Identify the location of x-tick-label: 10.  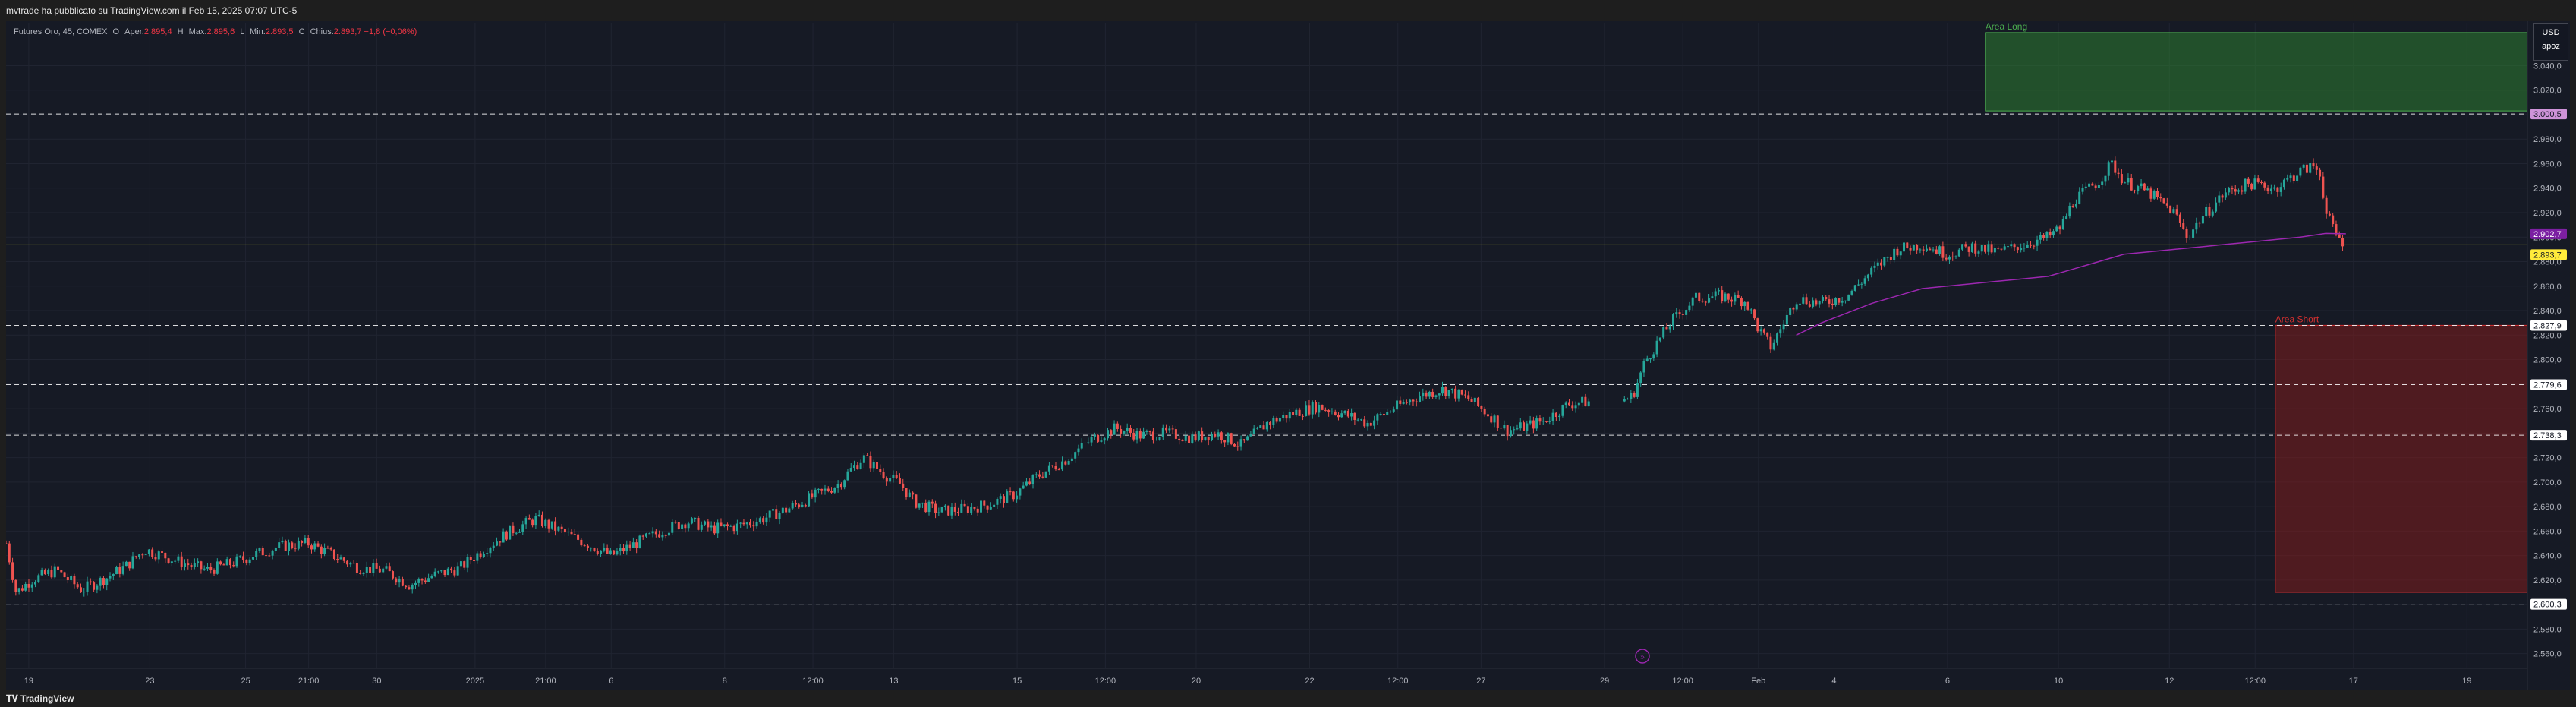
(2058, 682).